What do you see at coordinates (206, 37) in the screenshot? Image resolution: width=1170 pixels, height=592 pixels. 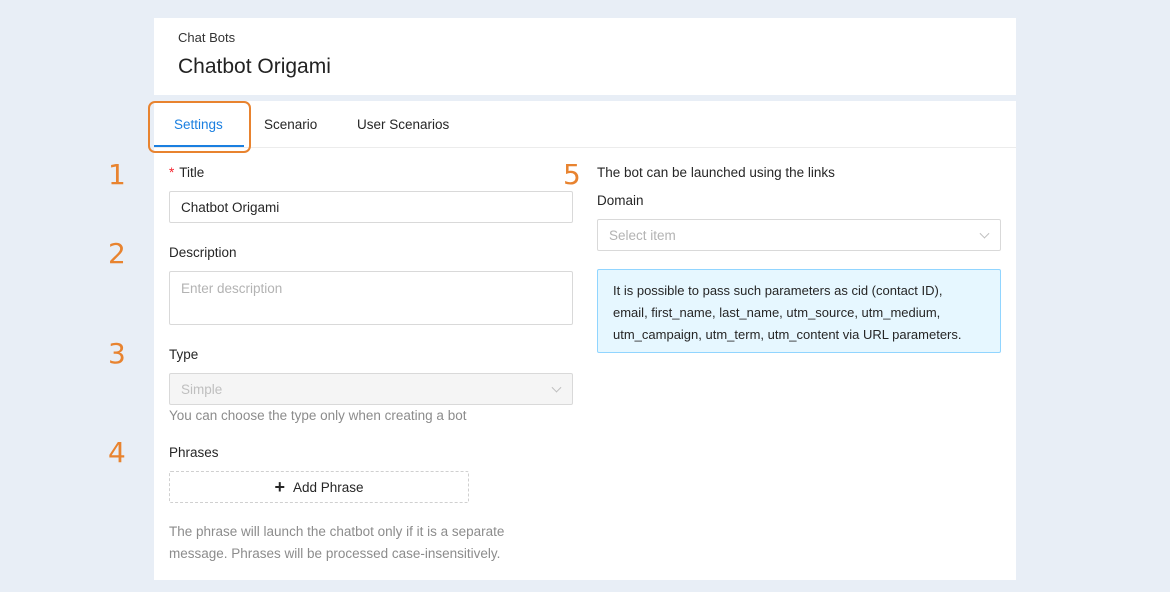 I see `breadcrumb: Chat Bots` at bounding box center [206, 37].